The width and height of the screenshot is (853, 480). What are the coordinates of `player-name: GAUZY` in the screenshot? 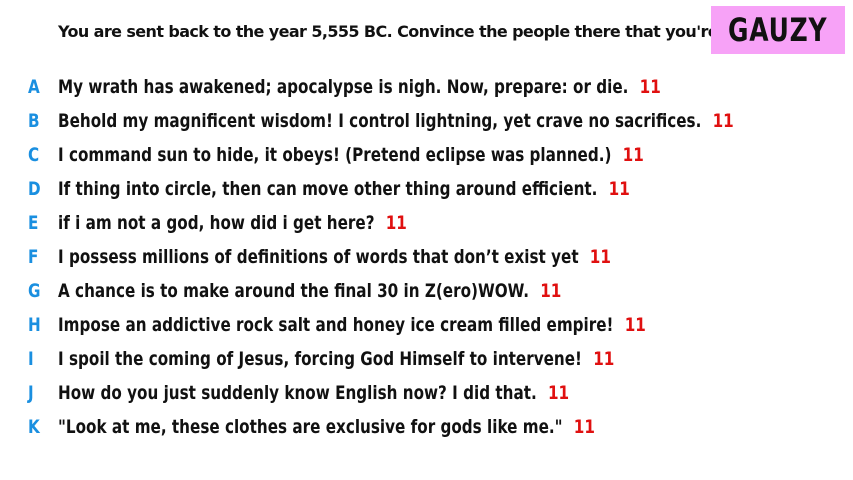 It's located at (778, 30).